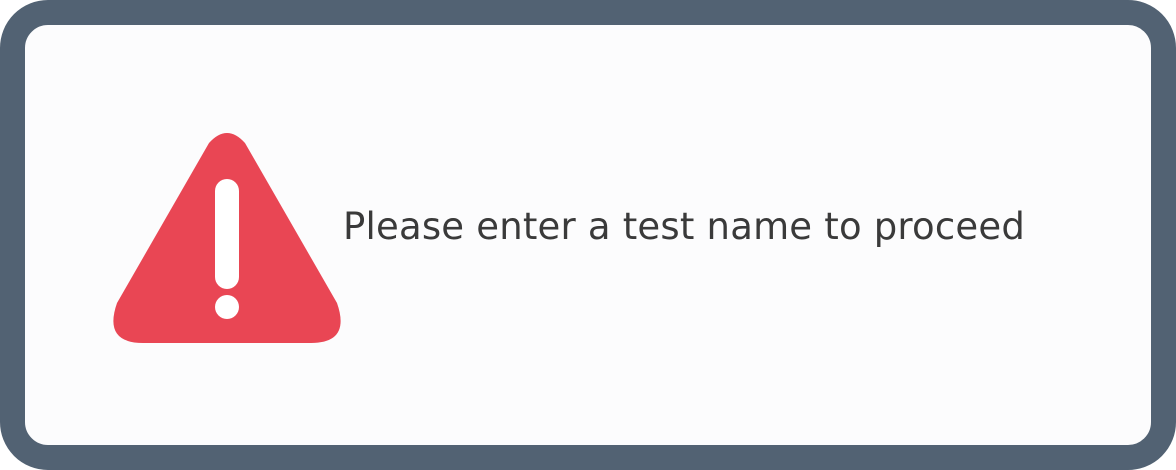 The height and width of the screenshot is (470, 1176). Describe the element at coordinates (227, 238) in the screenshot. I see `warning-triangle-icon` at that location.